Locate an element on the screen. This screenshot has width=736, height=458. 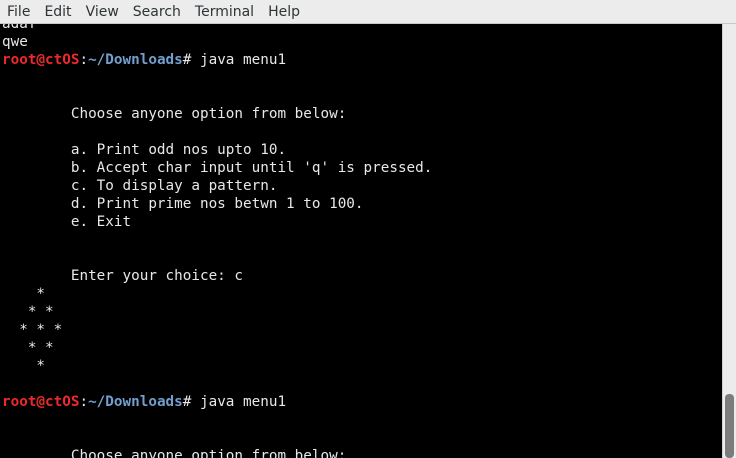
menu-bar: File Edit View Search Terminal Help is located at coordinates (368, 12).